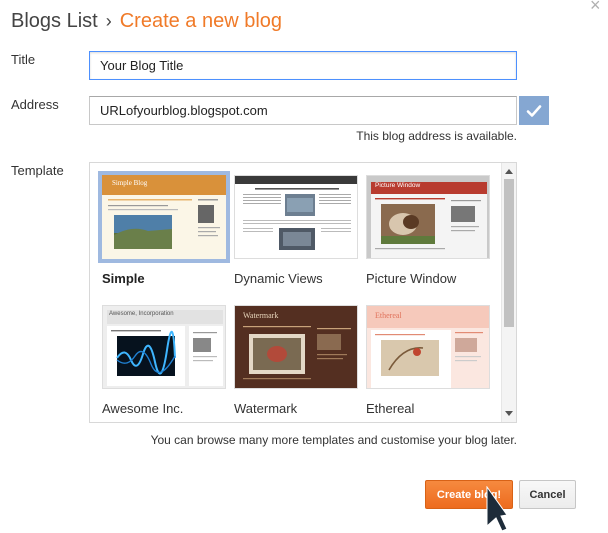 The image size is (608, 533). What do you see at coordinates (509, 171) in the screenshot?
I see `scroll-up-icon` at bounding box center [509, 171].